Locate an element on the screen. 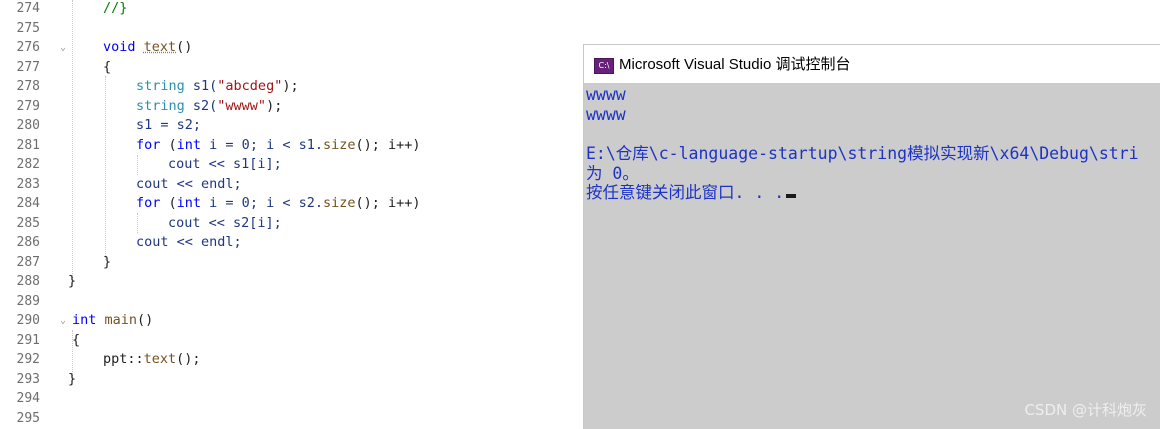 This screenshot has width=1160, height=429. string-token: "abcdeg" is located at coordinates (250, 86).